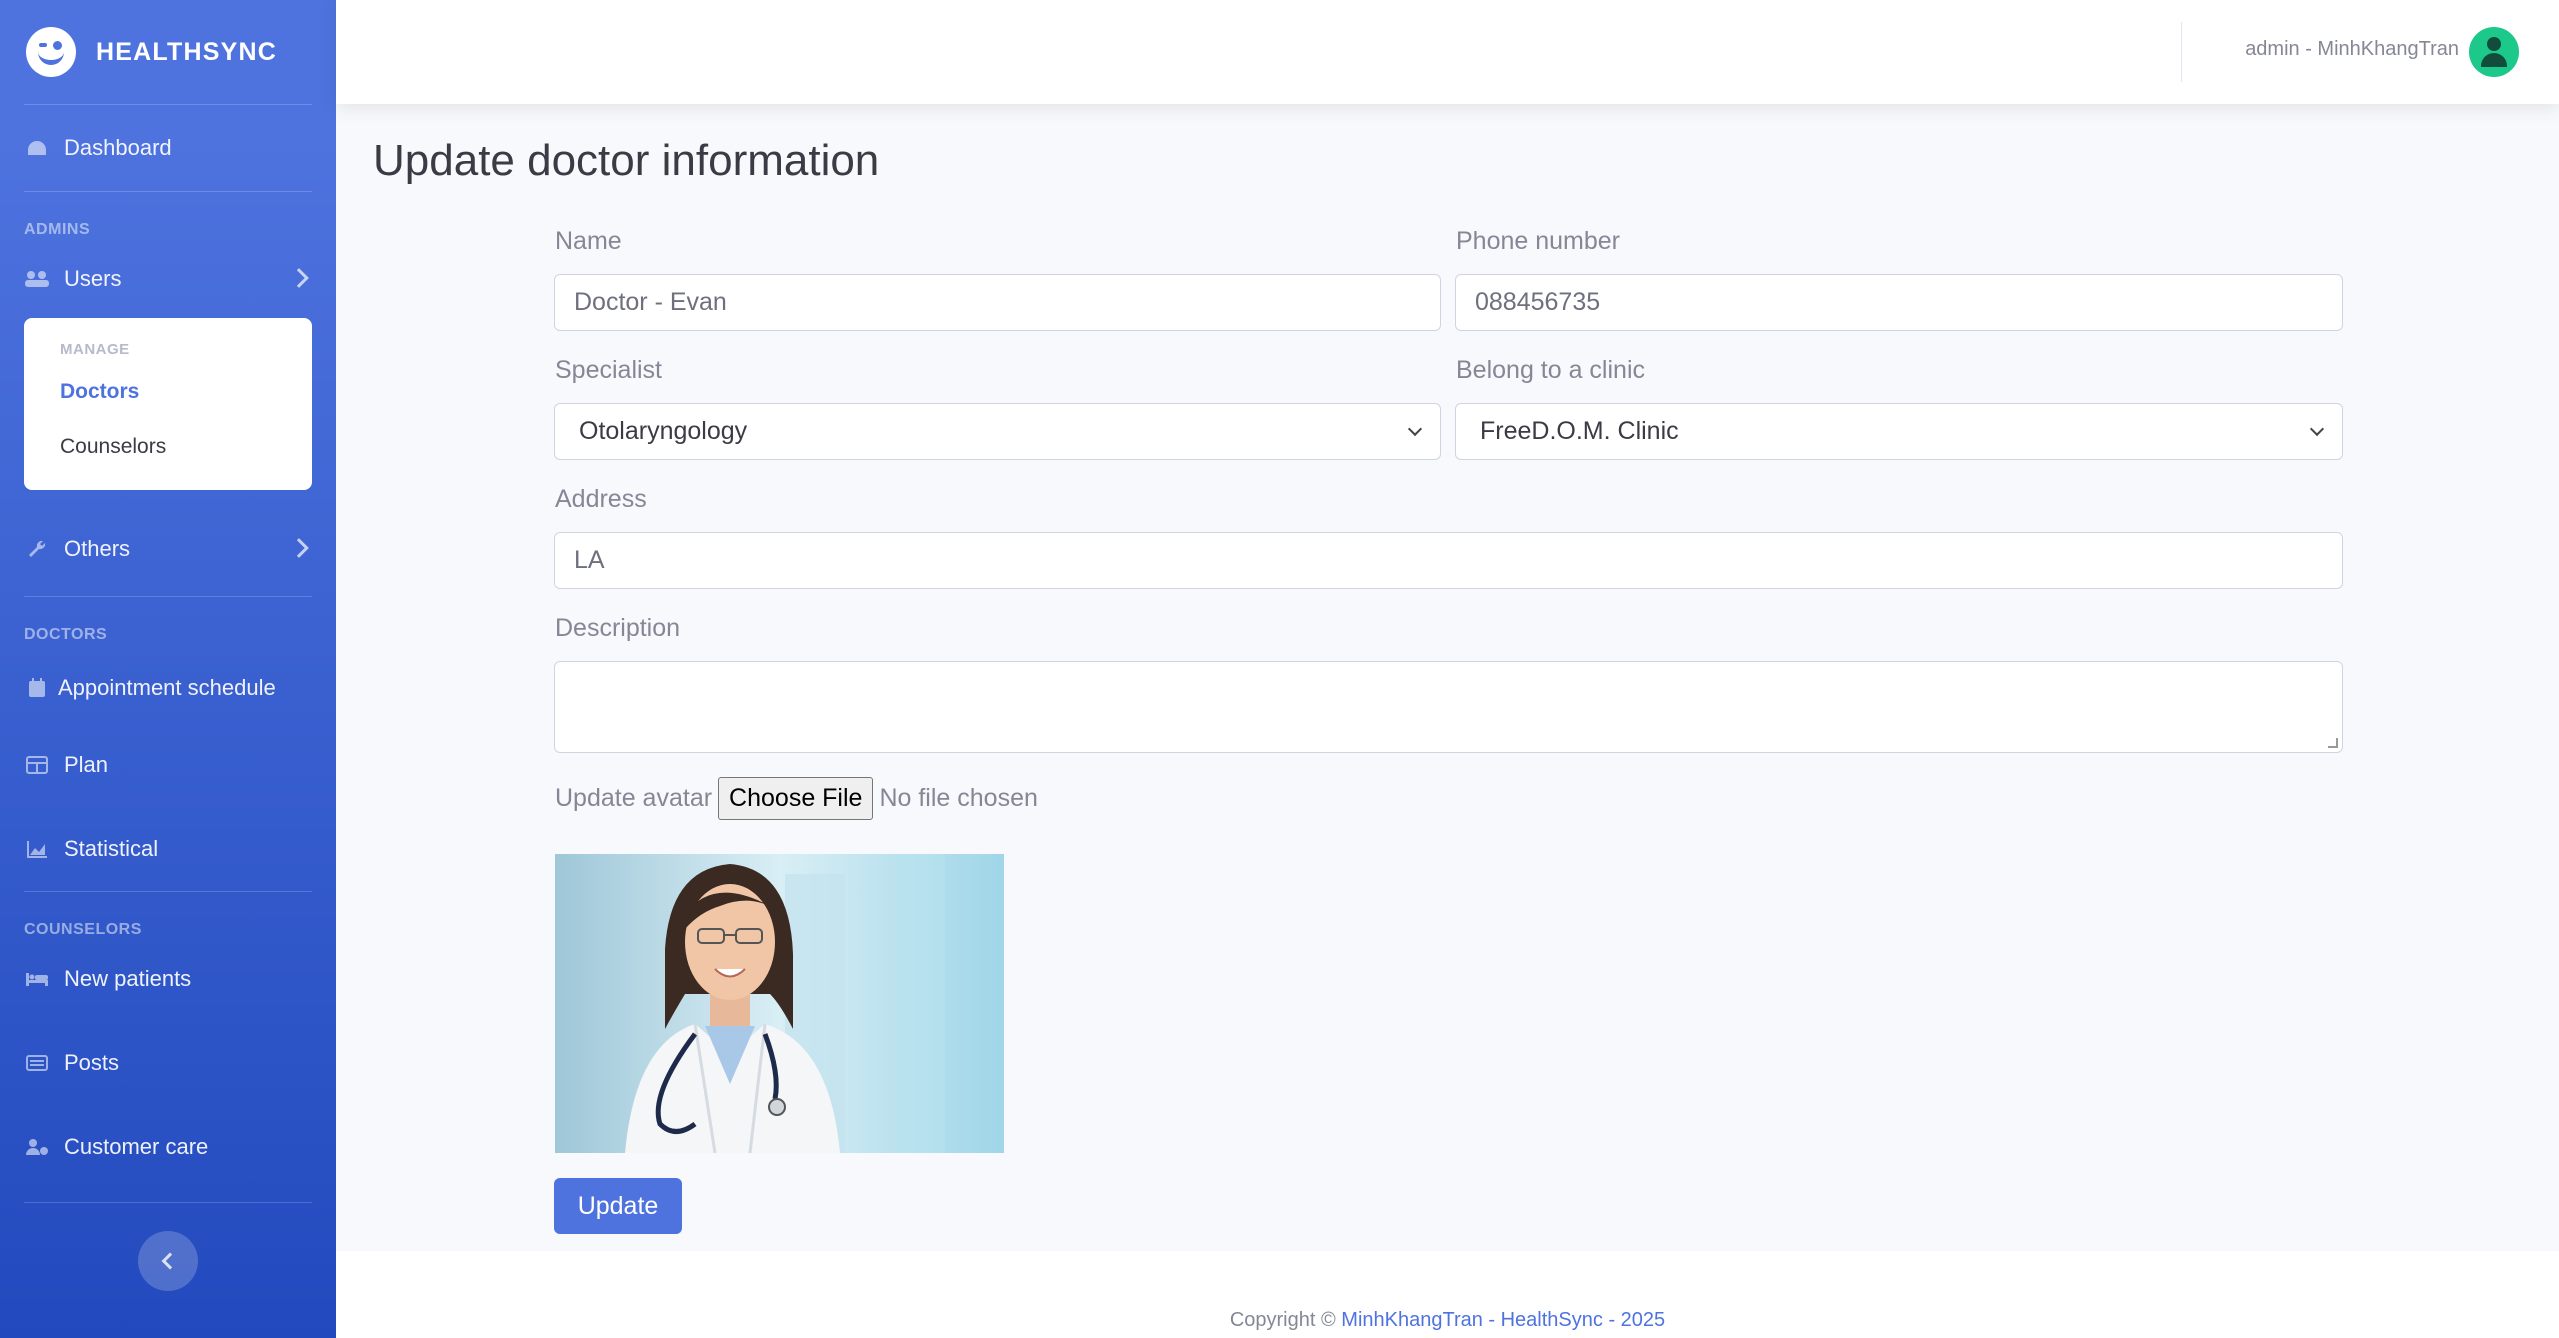 The height and width of the screenshot is (1338, 2559). What do you see at coordinates (2352, 49) in the screenshot?
I see `user-name: admin - MinhKhangTran` at bounding box center [2352, 49].